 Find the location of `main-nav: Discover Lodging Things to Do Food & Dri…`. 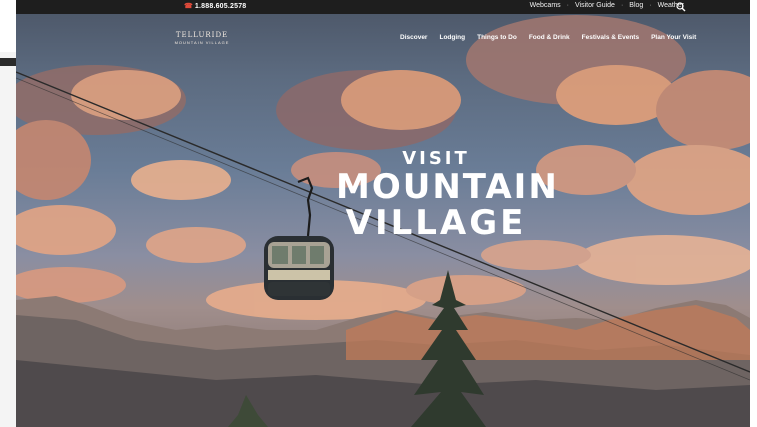

main-nav: Discover Lodging Things to Do Food & Dri… is located at coordinates (548, 37).